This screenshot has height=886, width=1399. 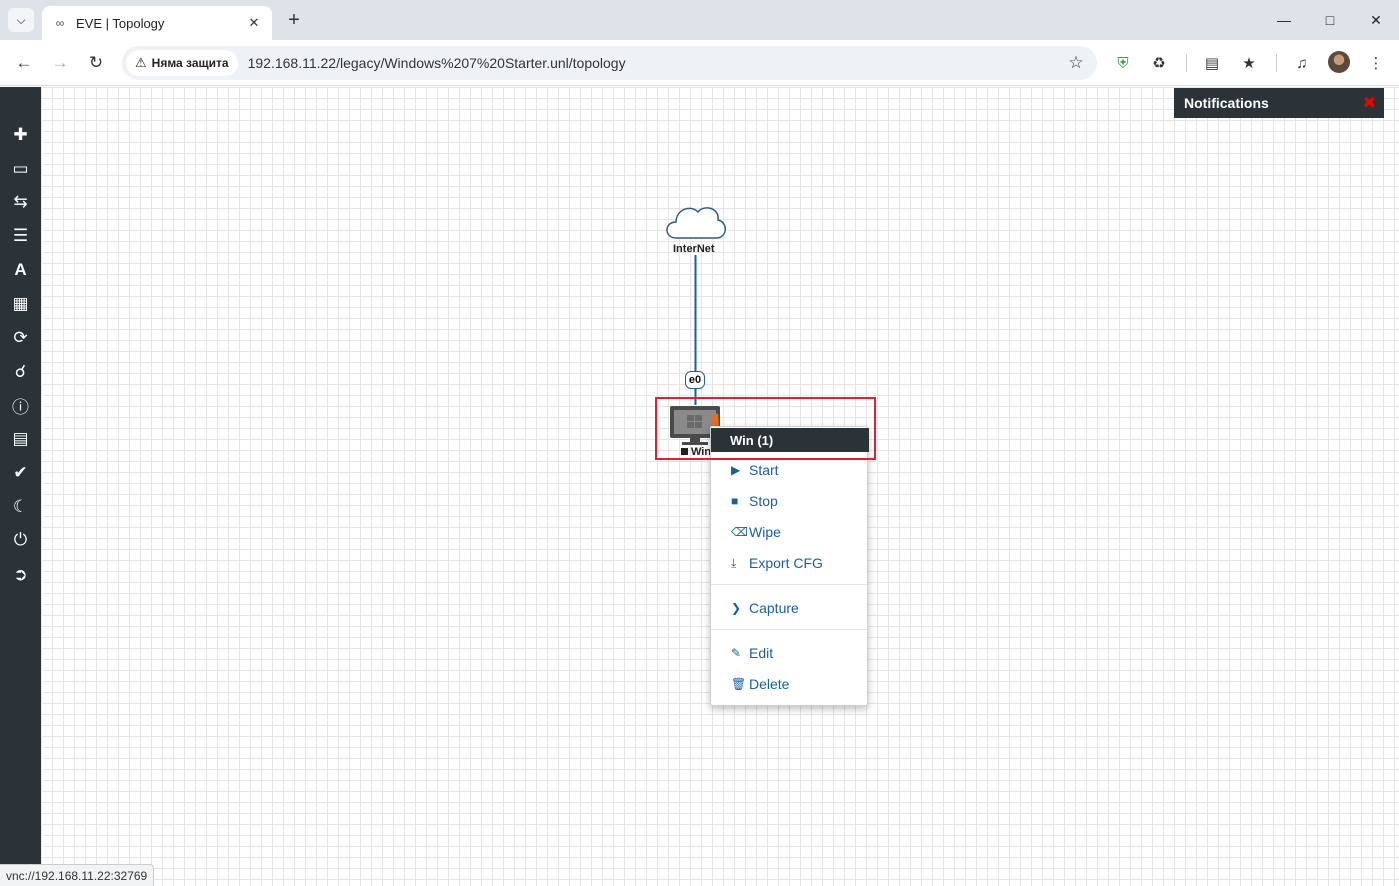 What do you see at coordinates (761, 653) in the screenshot?
I see `menu-item-label: Edit` at bounding box center [761, 653].